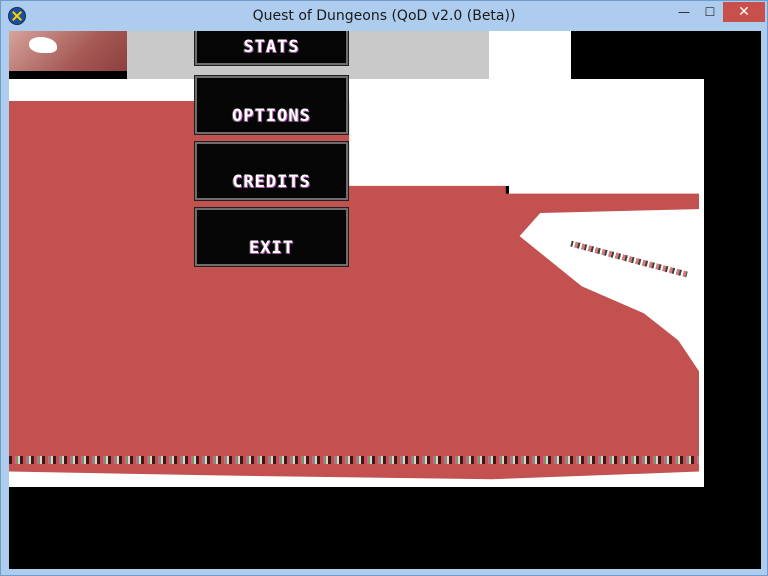  I want to click on options-button-label: OPTIONS, so click(271, 116).